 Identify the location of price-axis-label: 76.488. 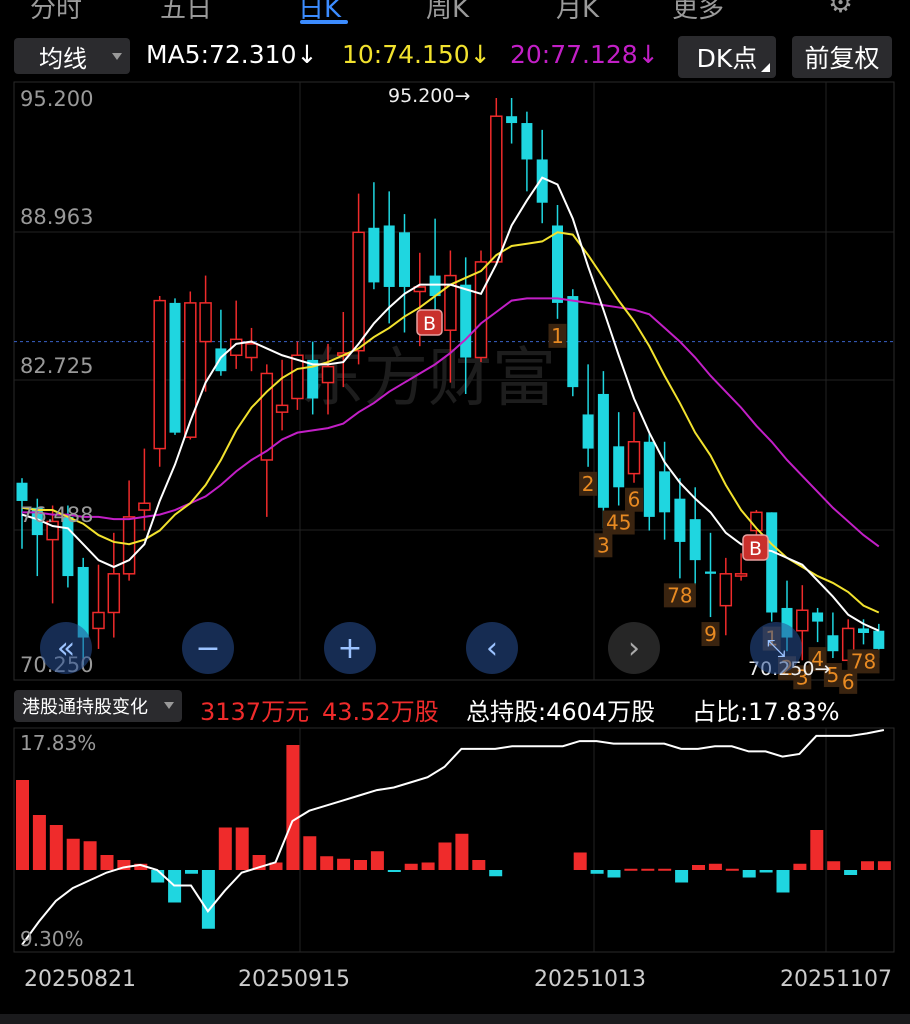
(56, 515).